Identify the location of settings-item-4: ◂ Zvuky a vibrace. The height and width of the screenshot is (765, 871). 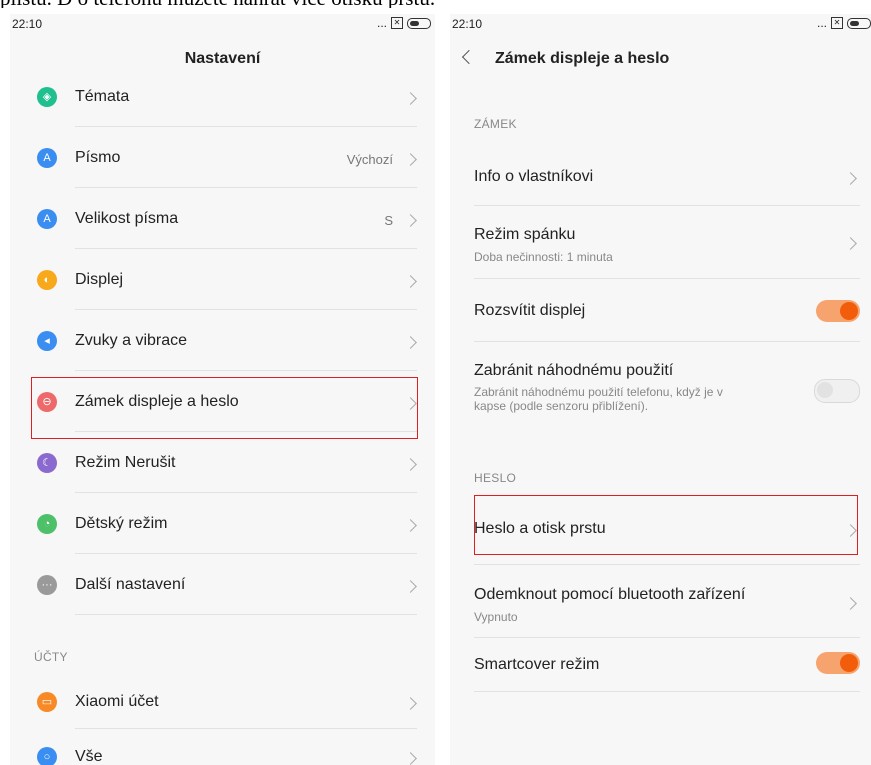
(222, 343).